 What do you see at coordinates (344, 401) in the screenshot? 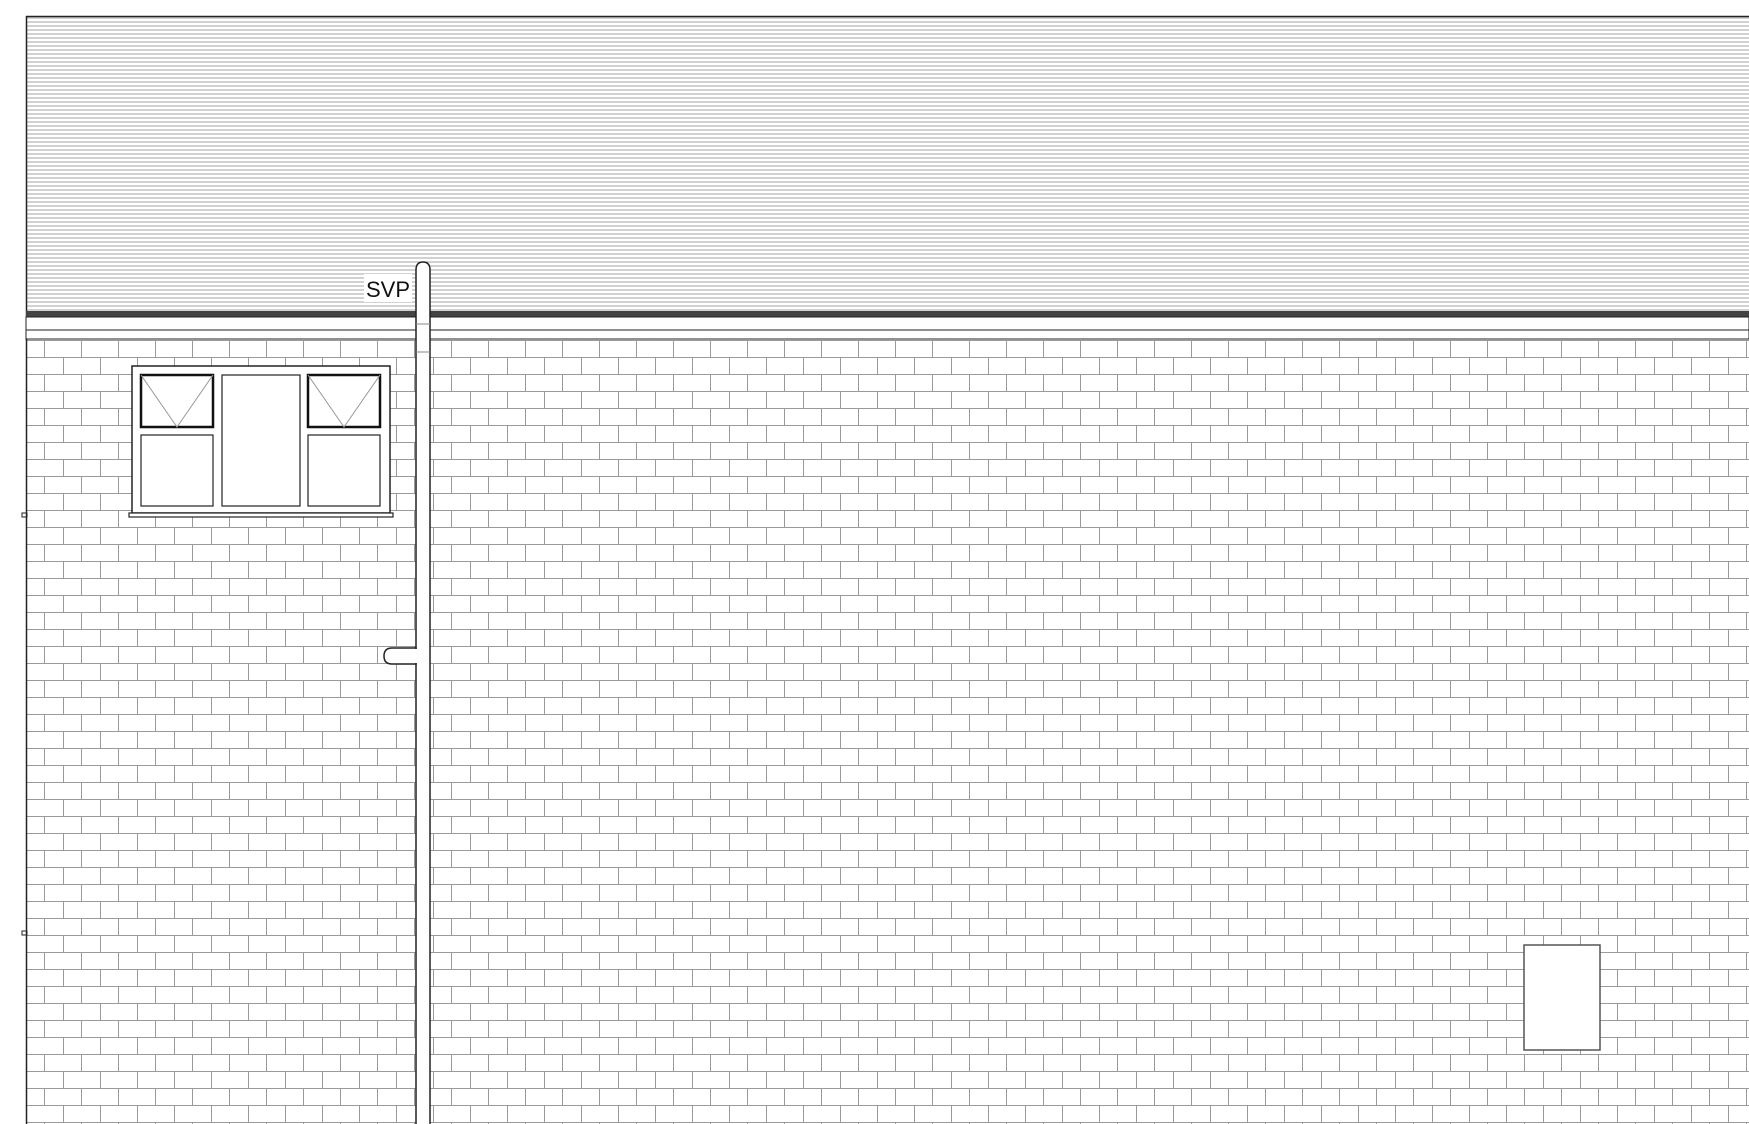
I see `window-pane-top-right` at bounding box center [344, 401].